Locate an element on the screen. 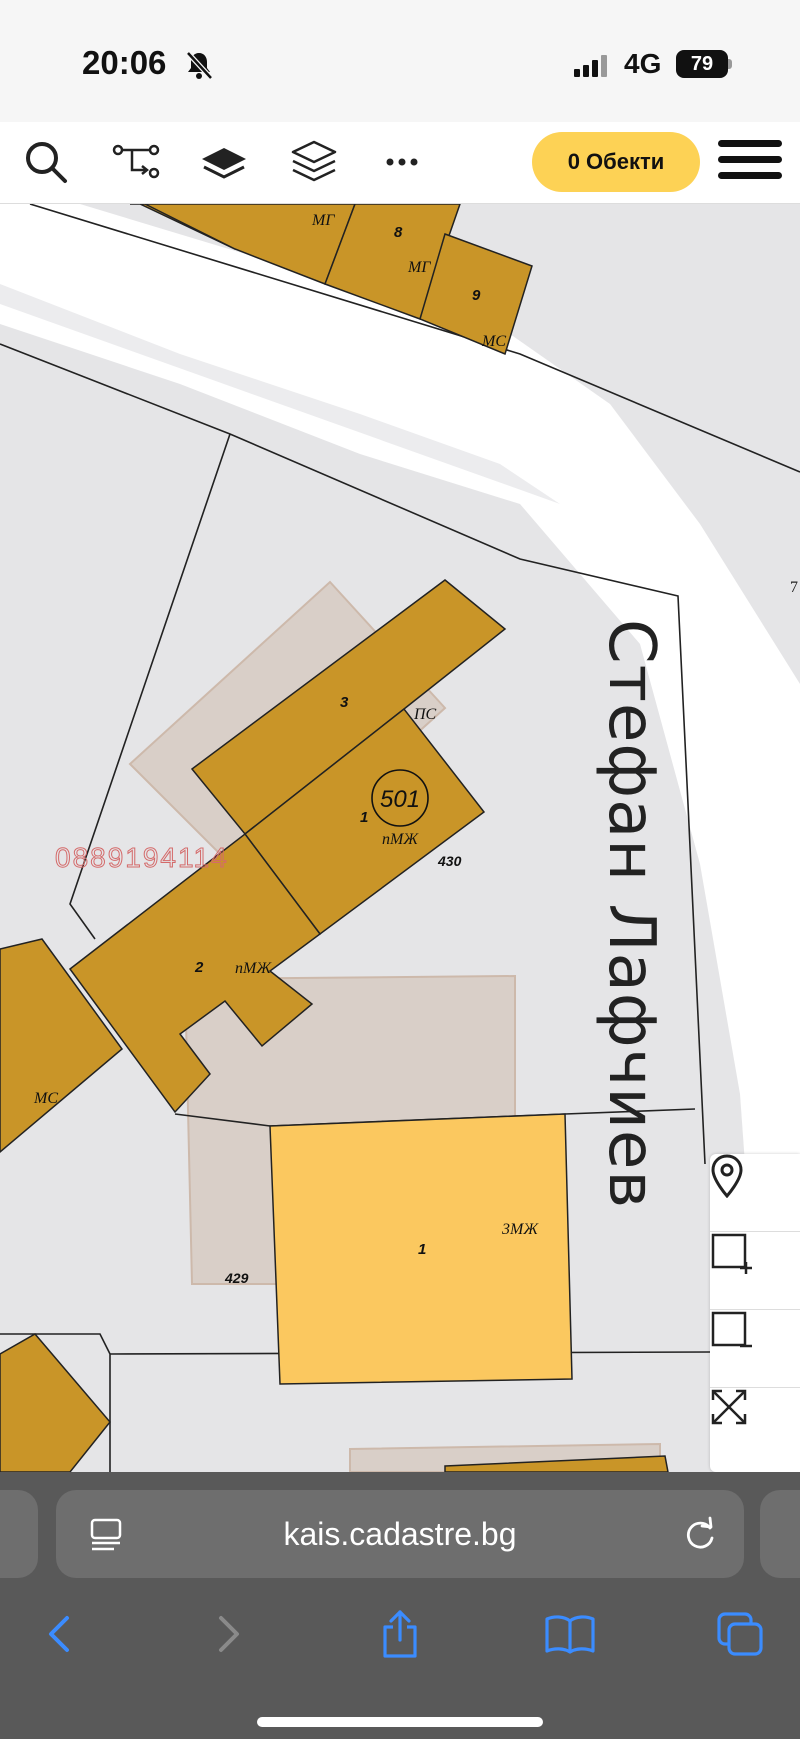 The height and width of the screenshot is (1739, 800). reload-icon is located at coordinates (700, 1534).